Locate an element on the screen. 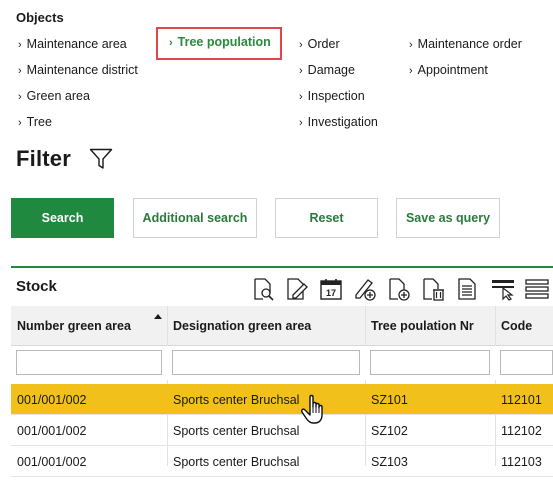  object-link-green-area: › Green area is located at coordinates (54, 96).